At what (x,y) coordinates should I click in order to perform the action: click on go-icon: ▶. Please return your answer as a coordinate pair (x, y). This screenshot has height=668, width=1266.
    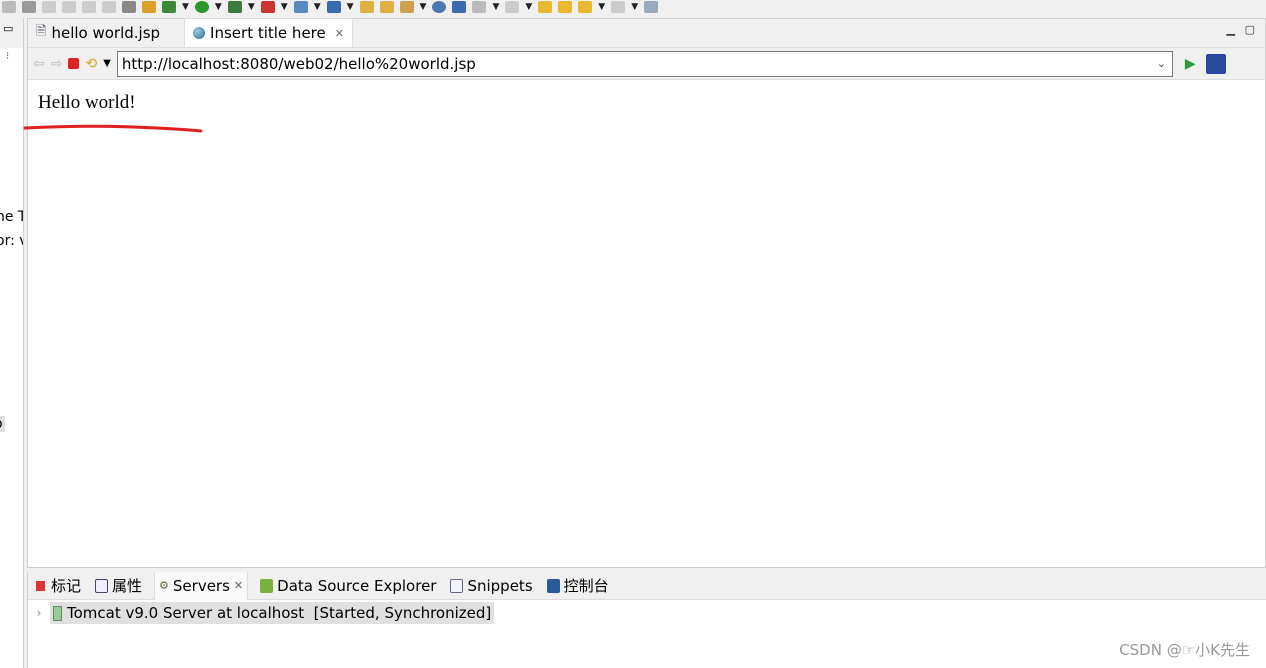
    Looking at the image, I should click on (1190, 64).